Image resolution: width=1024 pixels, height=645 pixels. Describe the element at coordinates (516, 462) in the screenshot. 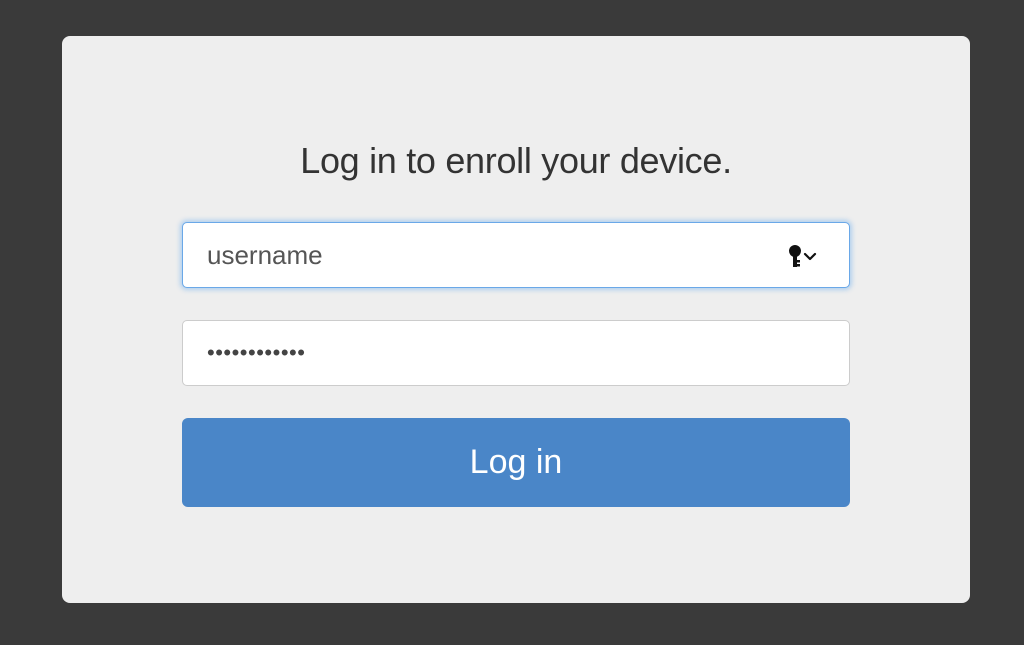

I see `login-button: Log in` at that location.